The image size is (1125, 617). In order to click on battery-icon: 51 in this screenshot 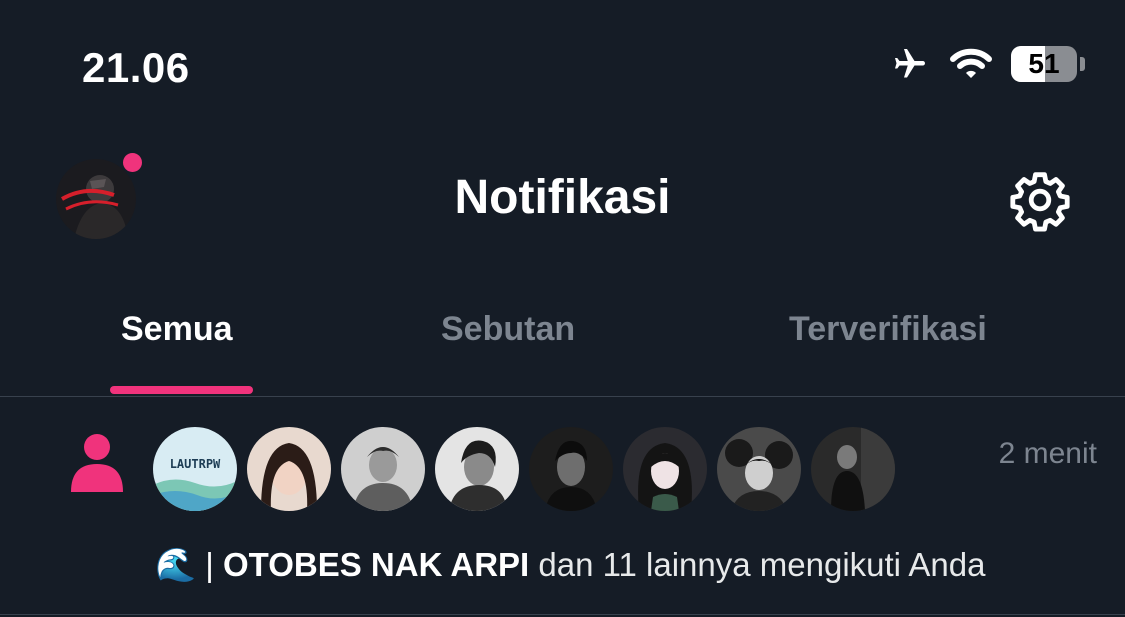, I will do `click(1048, 64)`.